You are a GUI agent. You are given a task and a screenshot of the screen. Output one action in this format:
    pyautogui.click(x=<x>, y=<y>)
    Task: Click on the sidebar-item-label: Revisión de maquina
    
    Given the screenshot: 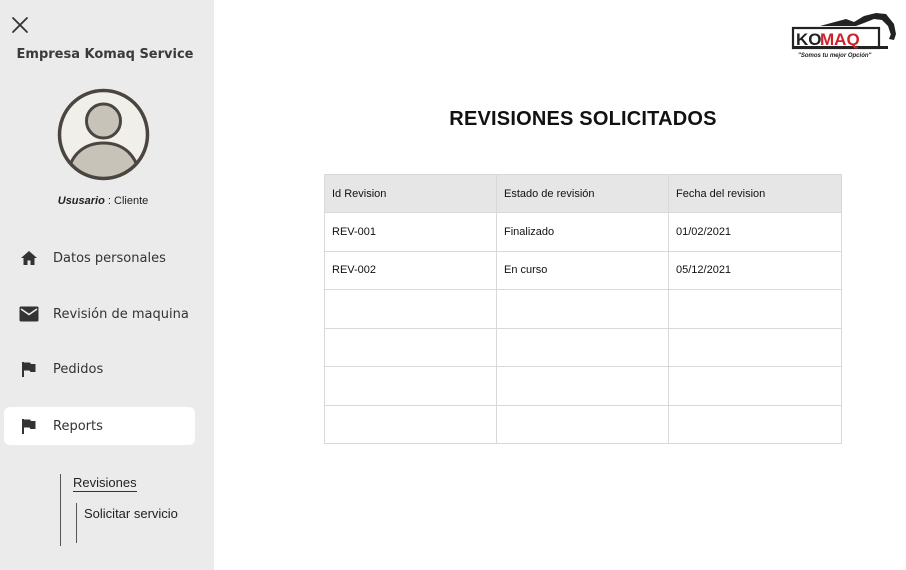 What is the action you would take?
    pyautogui.click(x=121, y=314)
    